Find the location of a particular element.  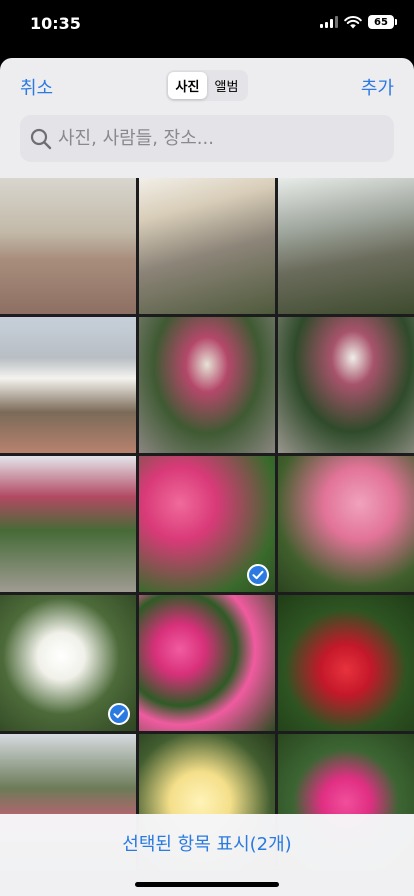

picker-header: 취소 사진 앨범 추가 is located at coordinates (207, 118).